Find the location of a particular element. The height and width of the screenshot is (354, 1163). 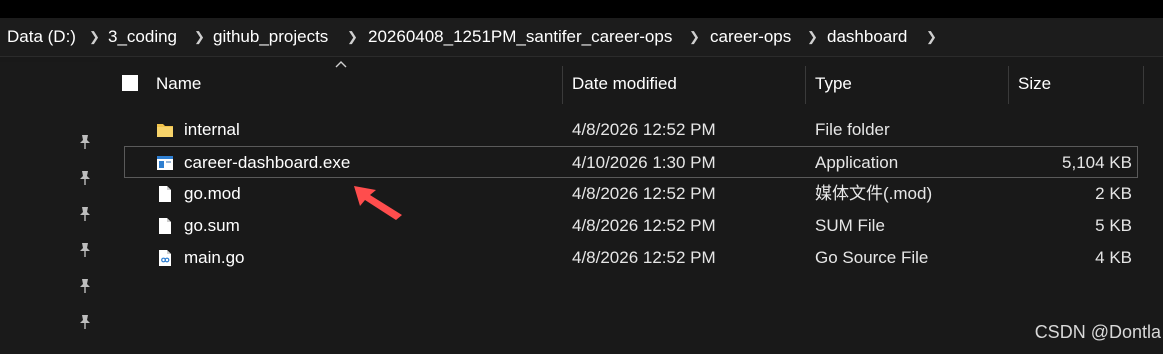

file-row: go.mod 4/8/2026 12:52 PM 媒体文件(.mod) 2 KB is located at coordinates (631, 194).